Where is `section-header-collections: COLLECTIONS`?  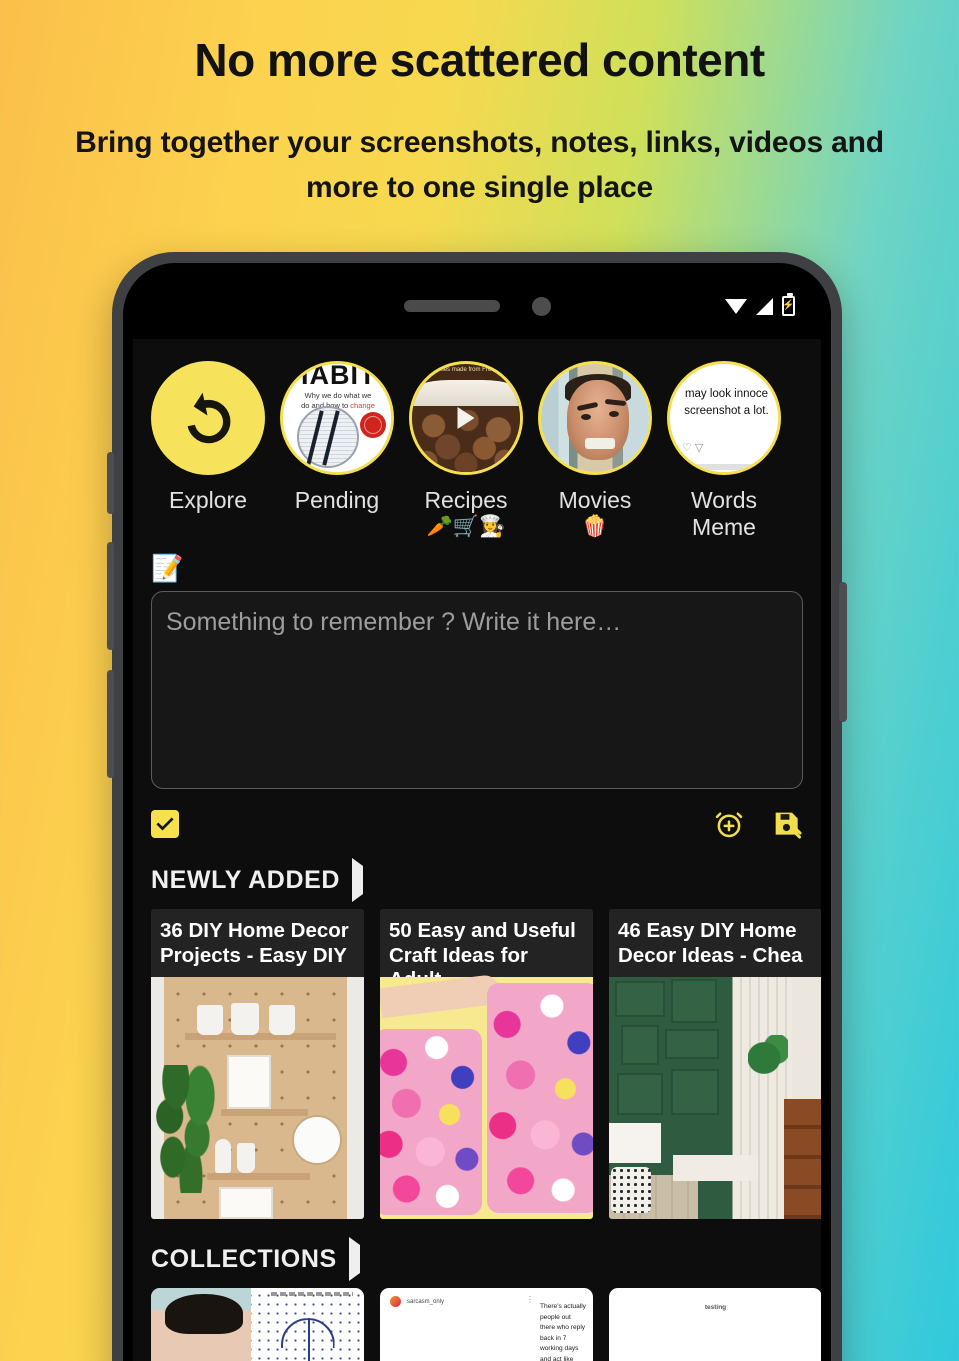
section-header-collections: COLLECTIONS is located at coordinates (477, 1253).